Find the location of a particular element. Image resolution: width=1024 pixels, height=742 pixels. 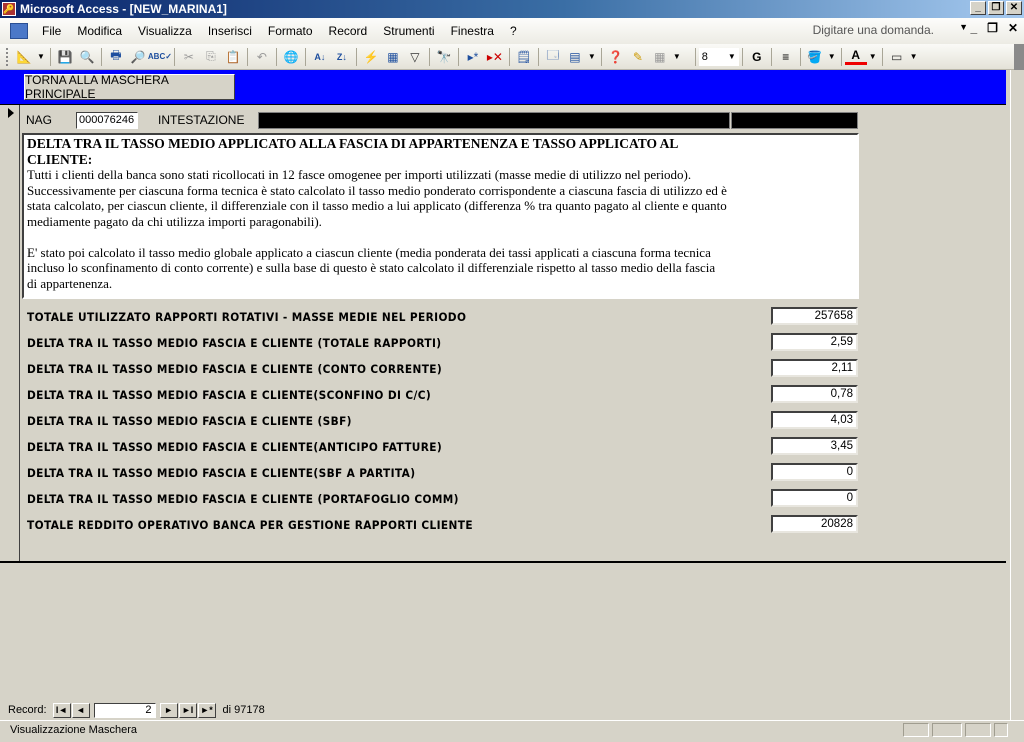

spelling-icon: ABC✓ is located at coordinates (160, 57).